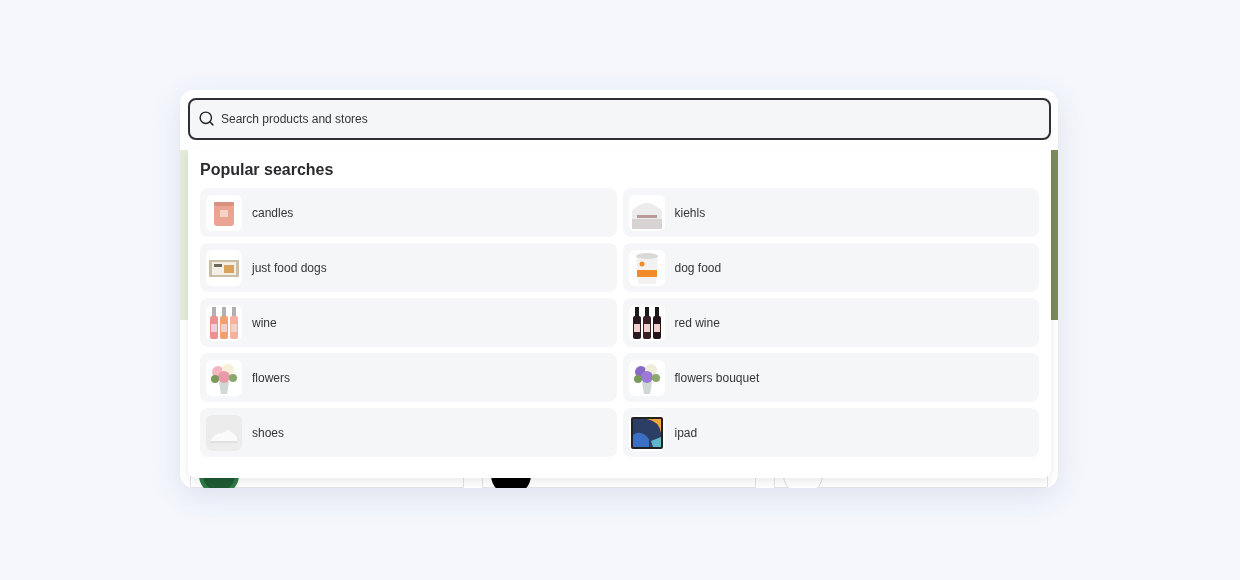  What do you see at coordinates (830, 212) in the screenshot?
I see `search-suggestion: kiehls` at bounding box center [830, 212].